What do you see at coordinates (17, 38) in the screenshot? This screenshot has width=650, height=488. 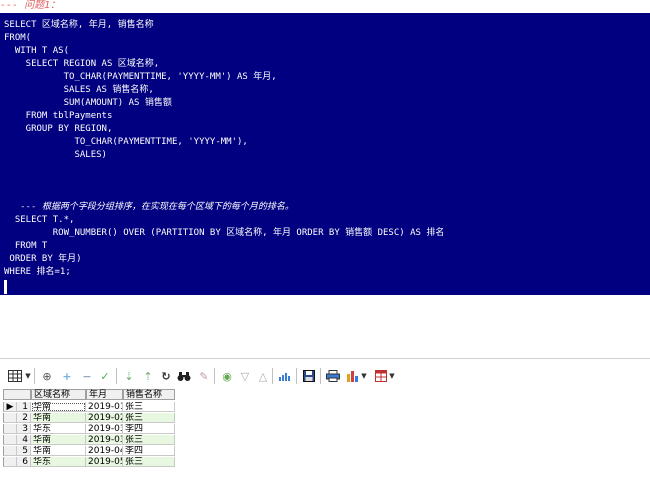 I see `code-line: FROM(` at bounding box center [17, 38].